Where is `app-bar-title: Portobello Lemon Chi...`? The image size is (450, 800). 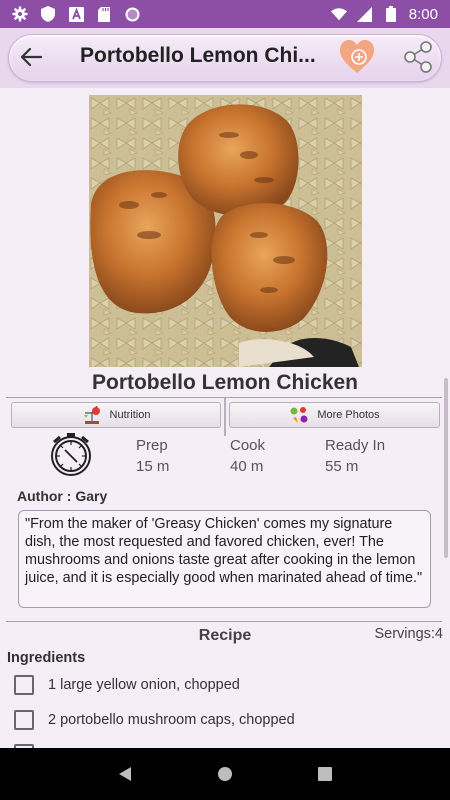
app-bar-title: Portobello Lemon Chi... is located at coordinates (198, 55).